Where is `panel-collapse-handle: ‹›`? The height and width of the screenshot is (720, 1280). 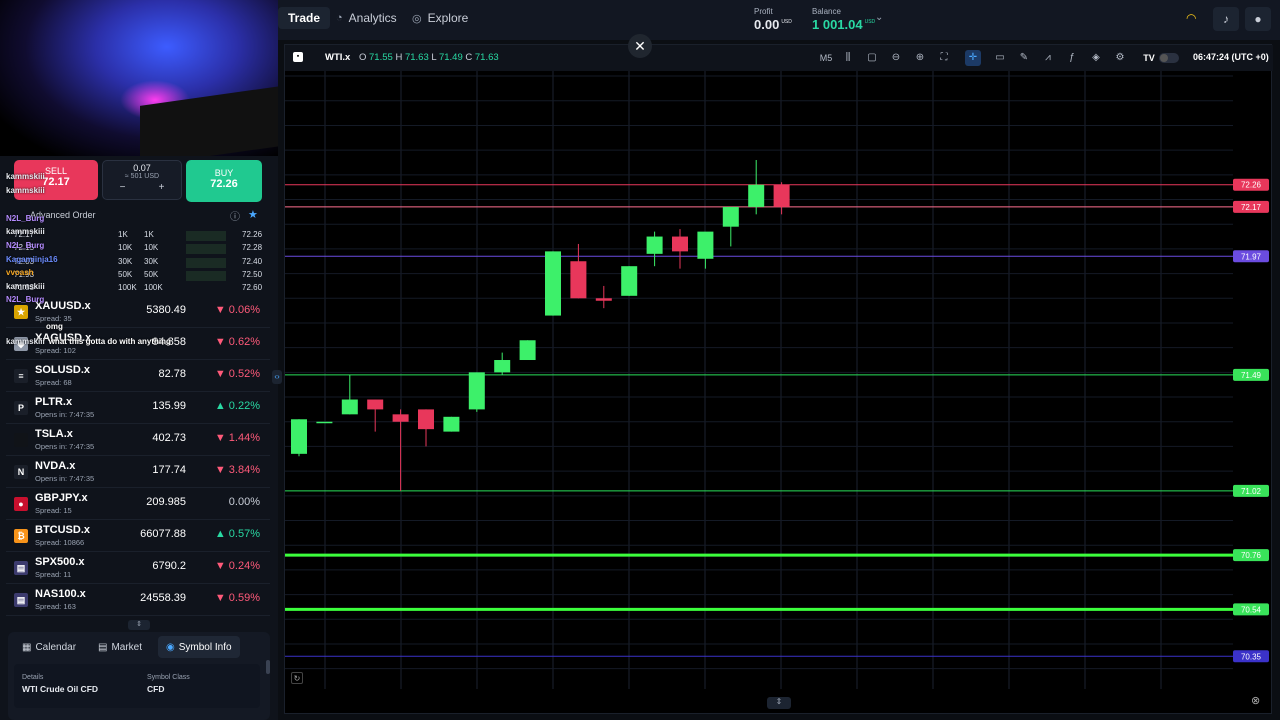 panel-collapse-handle: ‹› is located at coordinates (277, 377).